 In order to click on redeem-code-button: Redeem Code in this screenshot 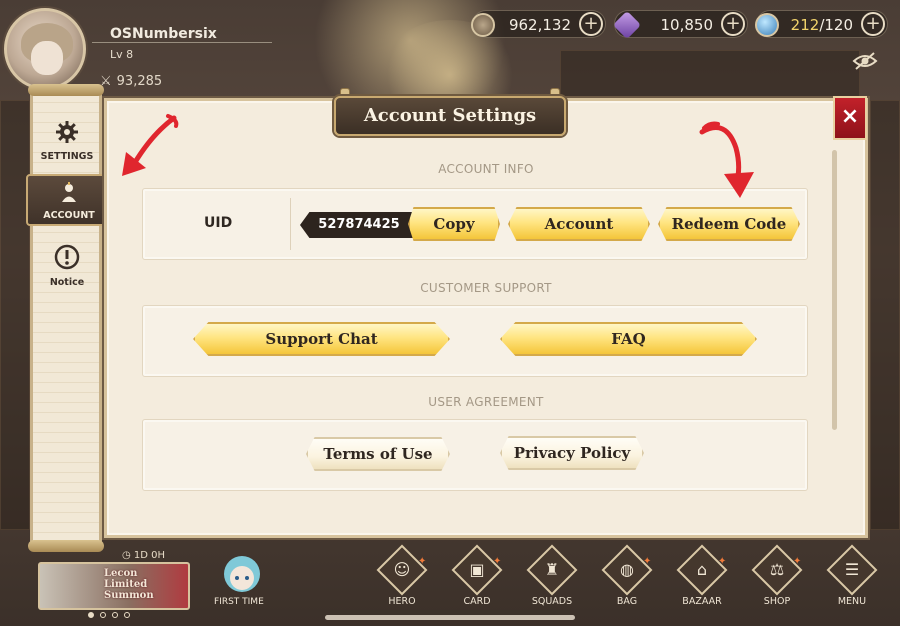, I will do `click(729, 224)`.